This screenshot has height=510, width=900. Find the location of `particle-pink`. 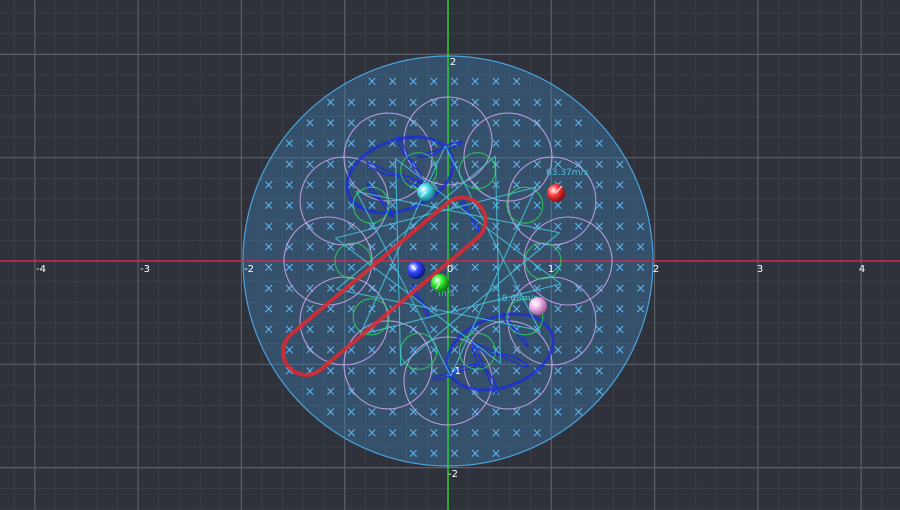

particle-pink is located at coordinates (538, 306).